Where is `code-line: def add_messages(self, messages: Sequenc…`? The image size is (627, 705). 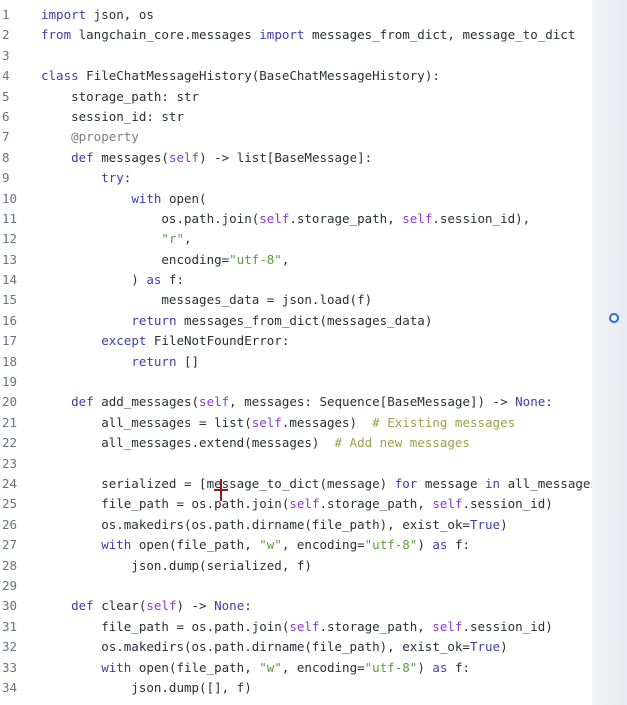 code-line: def add_messages(self, messages: Sequenc… is located at coordinates (316, 402).